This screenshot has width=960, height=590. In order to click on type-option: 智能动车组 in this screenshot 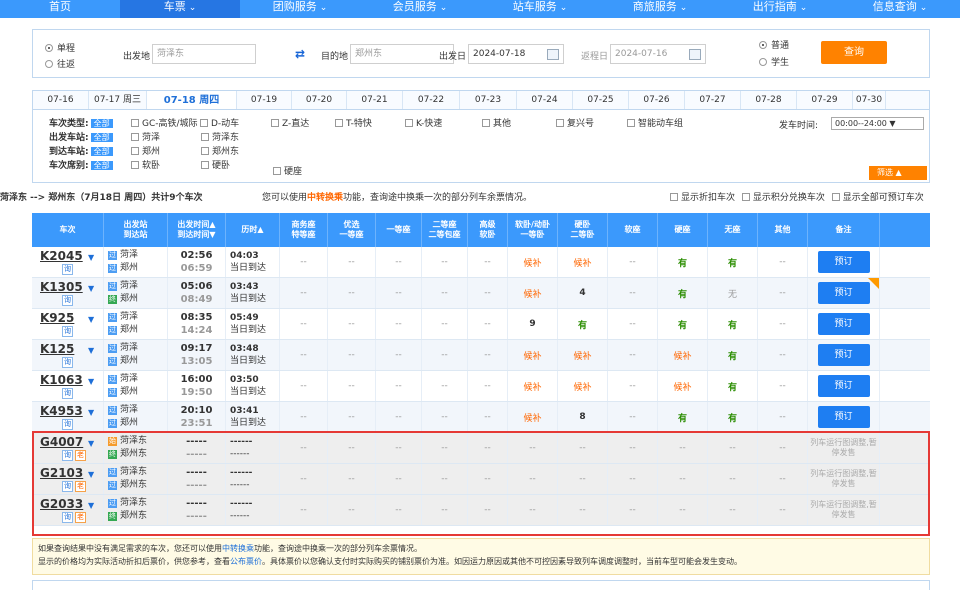, I will do `click(655, 122)`.